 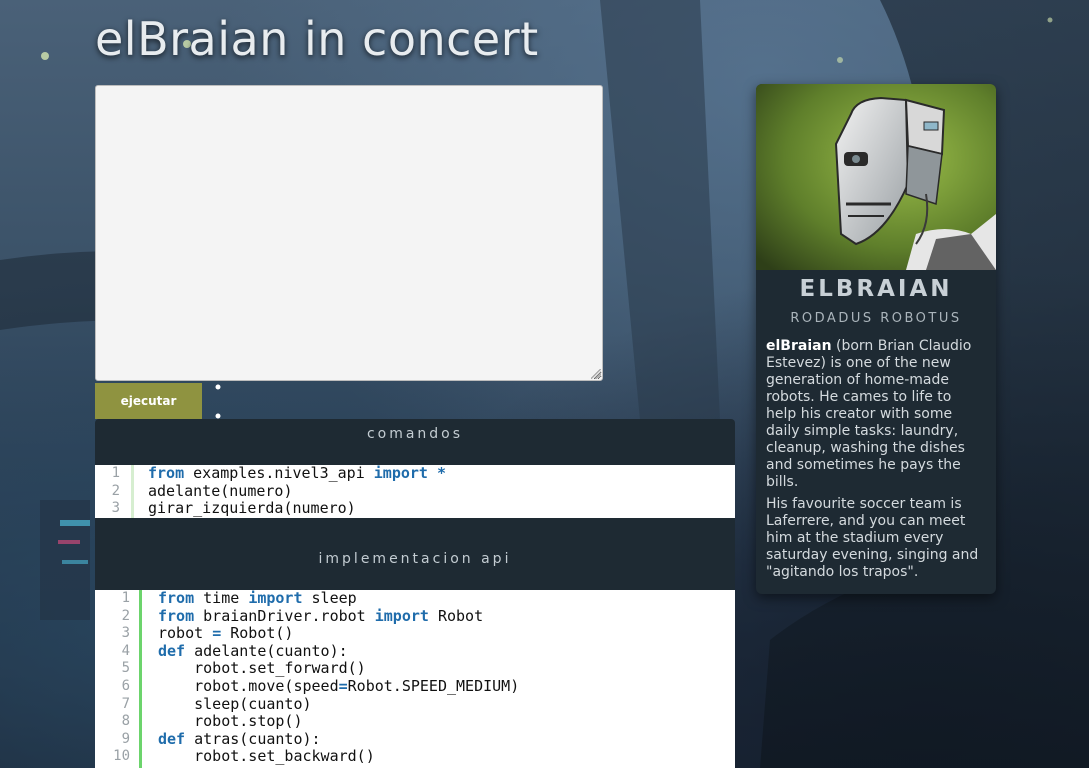 What do you see at coordinates (125, 668) in the screenshot?
I see `line-number: 5` at bounding box center [125, 668].